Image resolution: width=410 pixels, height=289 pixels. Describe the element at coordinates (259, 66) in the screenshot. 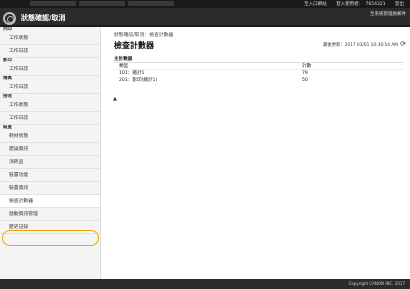

I see `table-header-row: 類型 計數` at that location.